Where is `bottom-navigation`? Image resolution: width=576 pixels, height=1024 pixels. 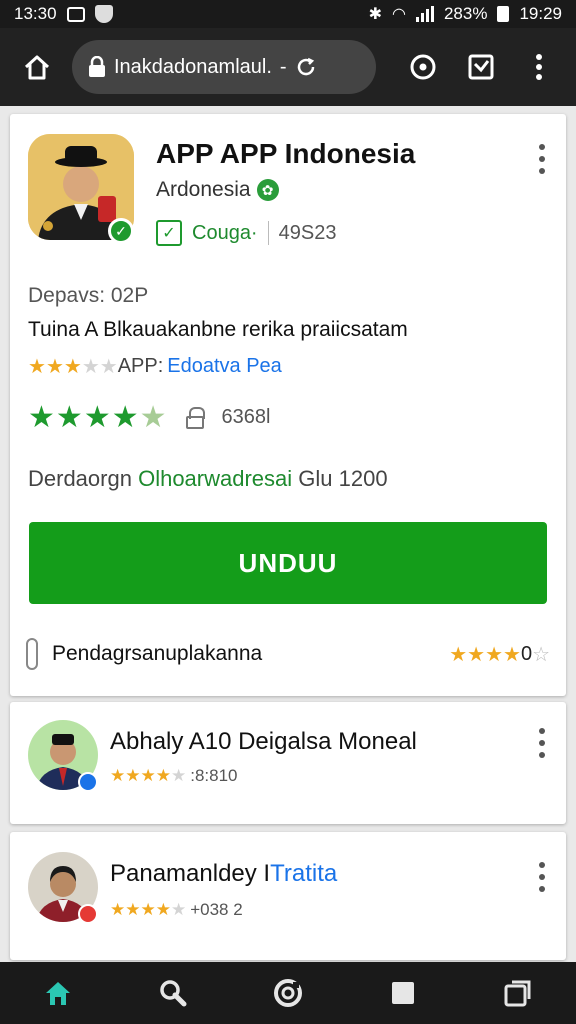
bottom-navigation is located at coordinates (288, 993).